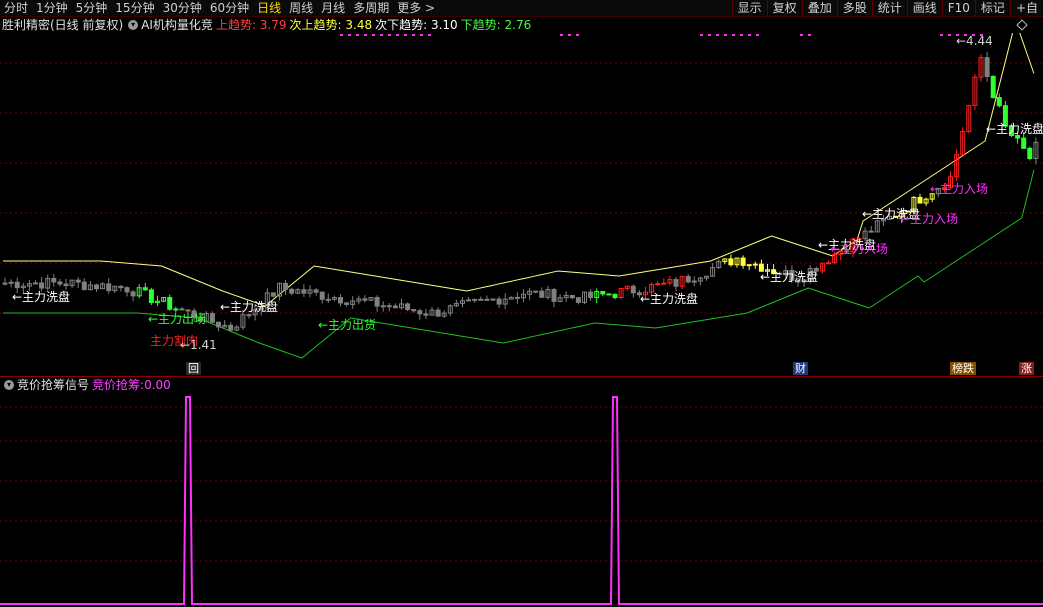 The image size is (1043, 607). I want to click on tool-button-7: 标记, so click(992, 8).